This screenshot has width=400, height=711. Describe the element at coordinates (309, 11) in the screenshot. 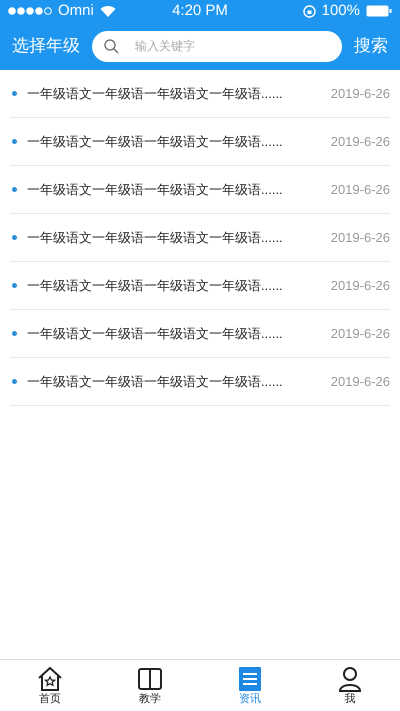

I see `rotation-lock-icon` at that location.